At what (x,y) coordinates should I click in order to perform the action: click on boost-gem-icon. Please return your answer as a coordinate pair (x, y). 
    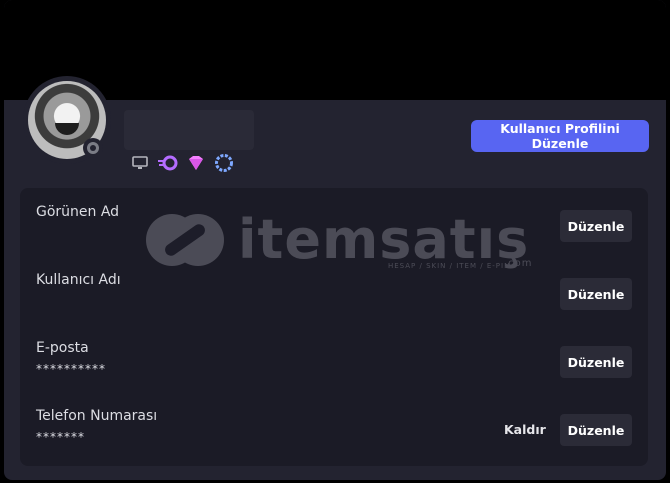
    Looking at the image, I should click on (196, 163).